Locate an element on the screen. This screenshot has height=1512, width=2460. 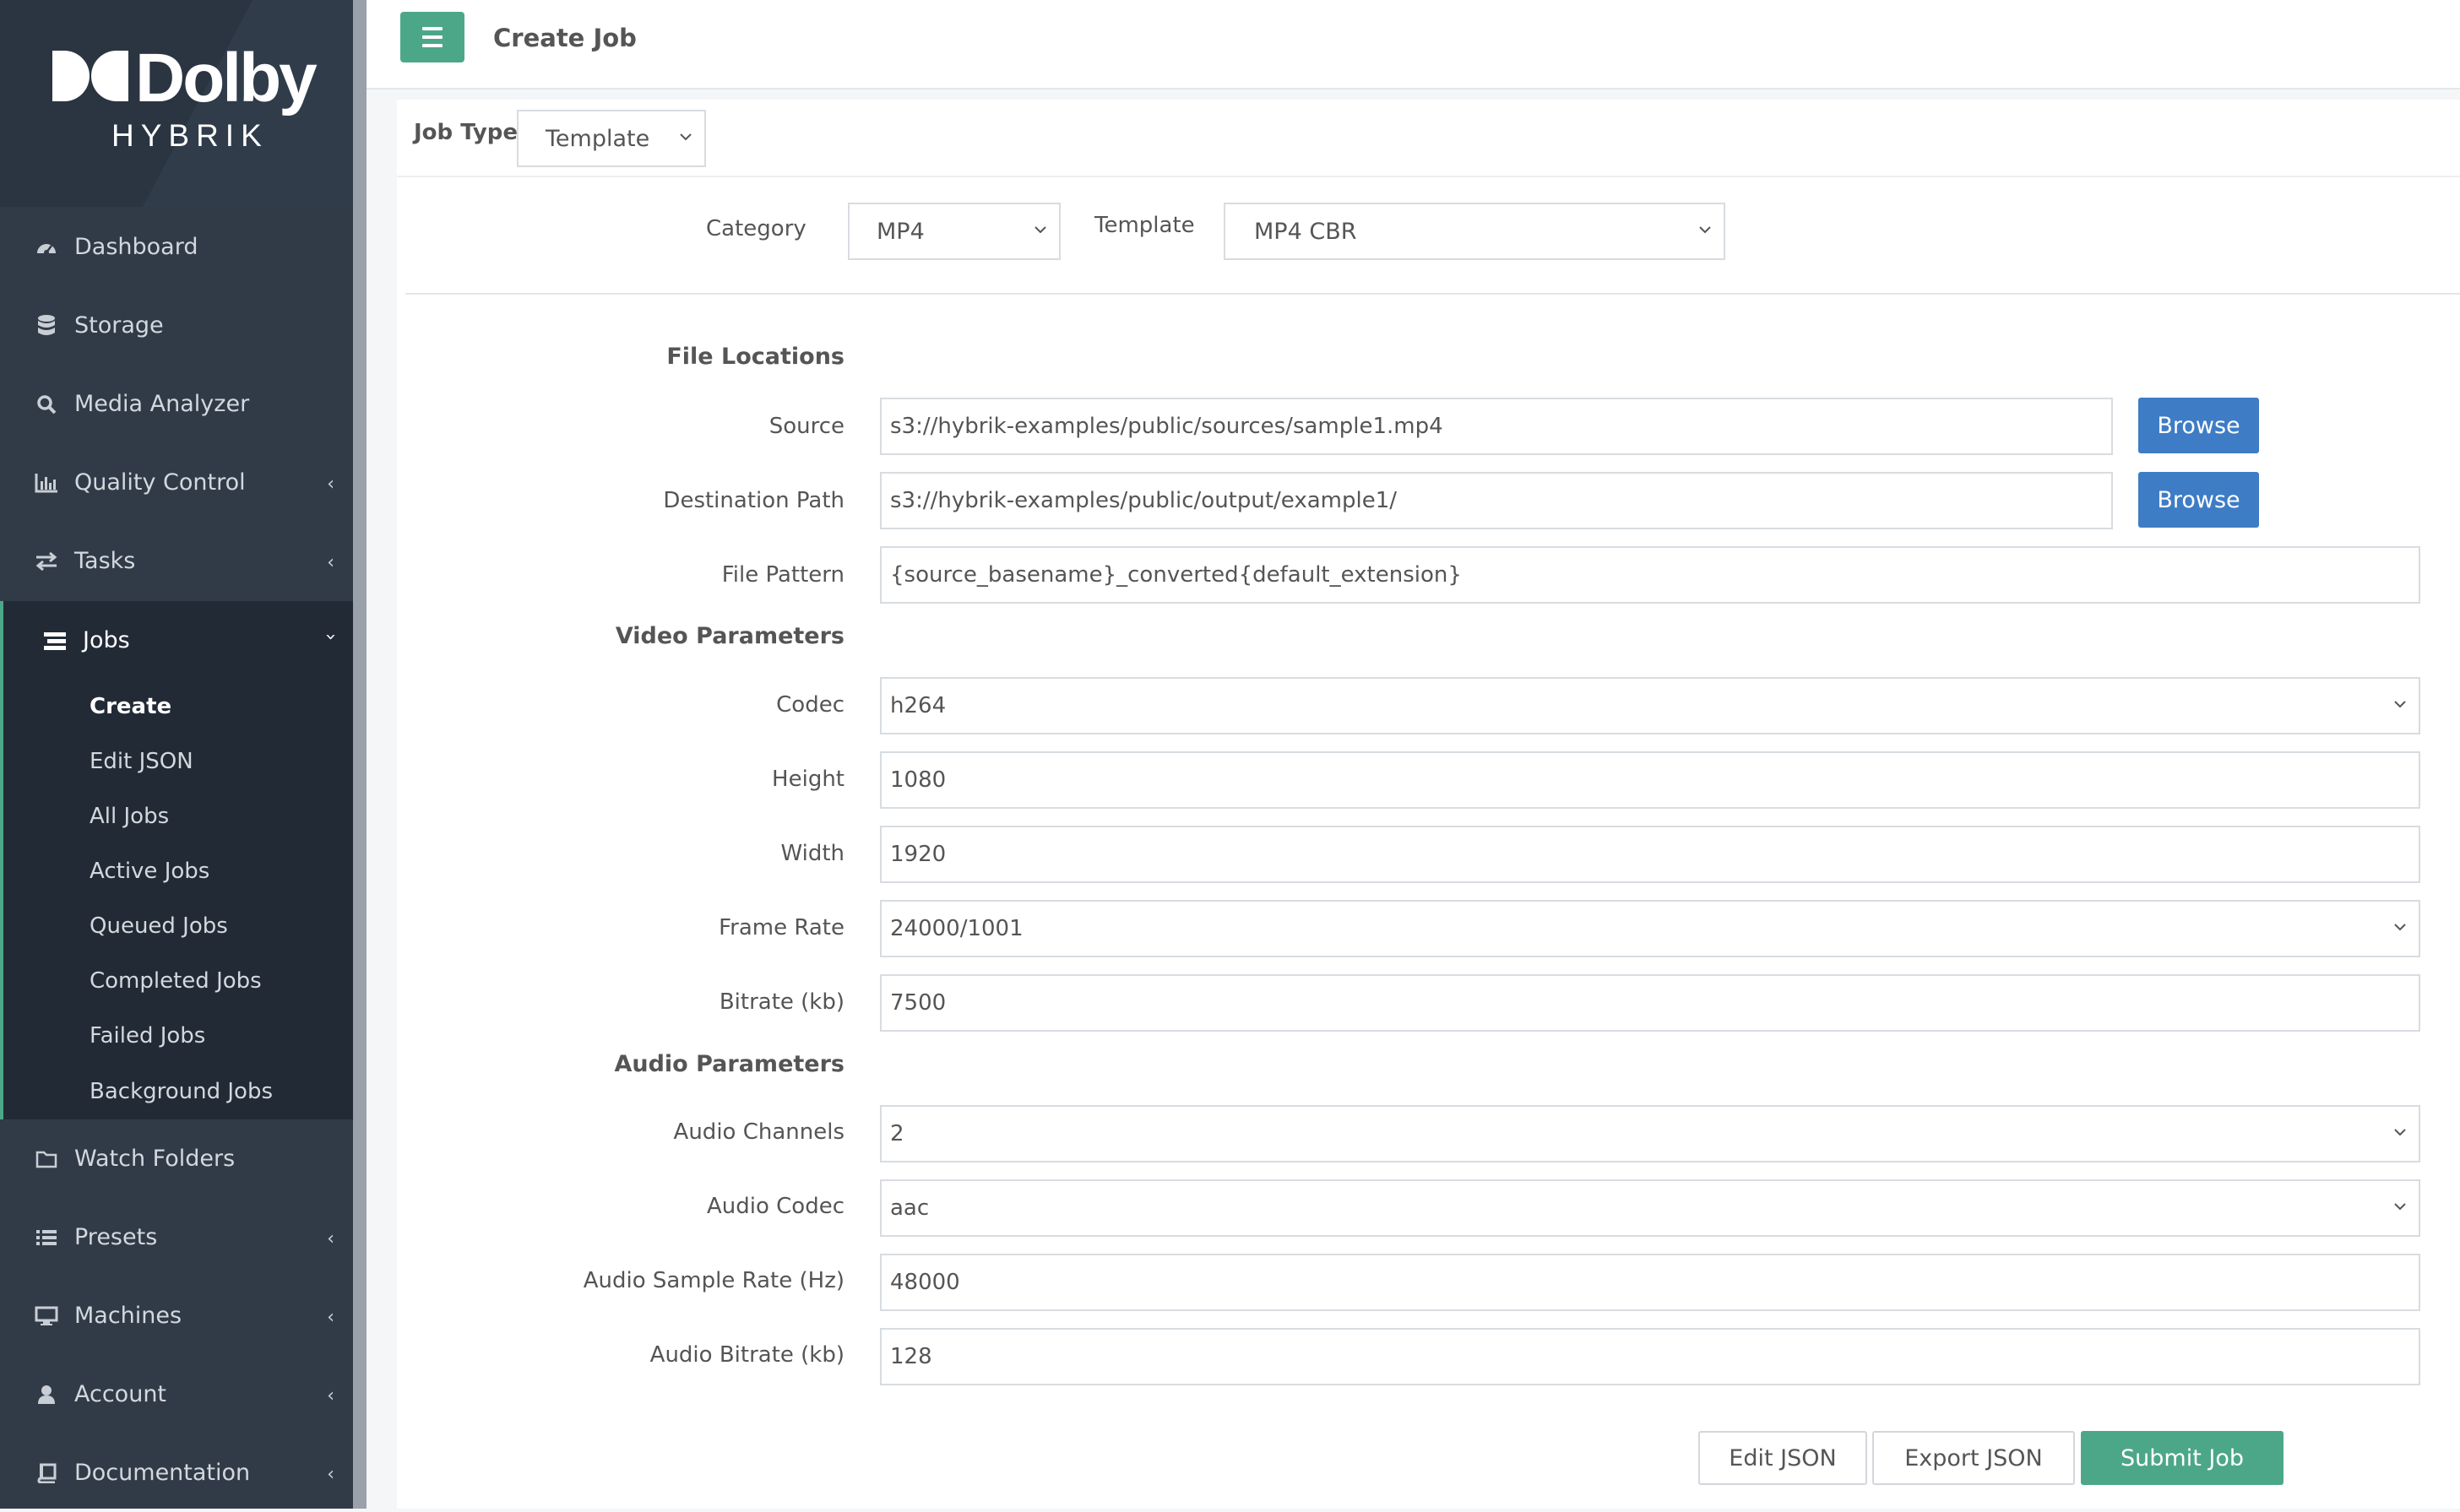
sidebar-edge is located at coordinates (360, 754).